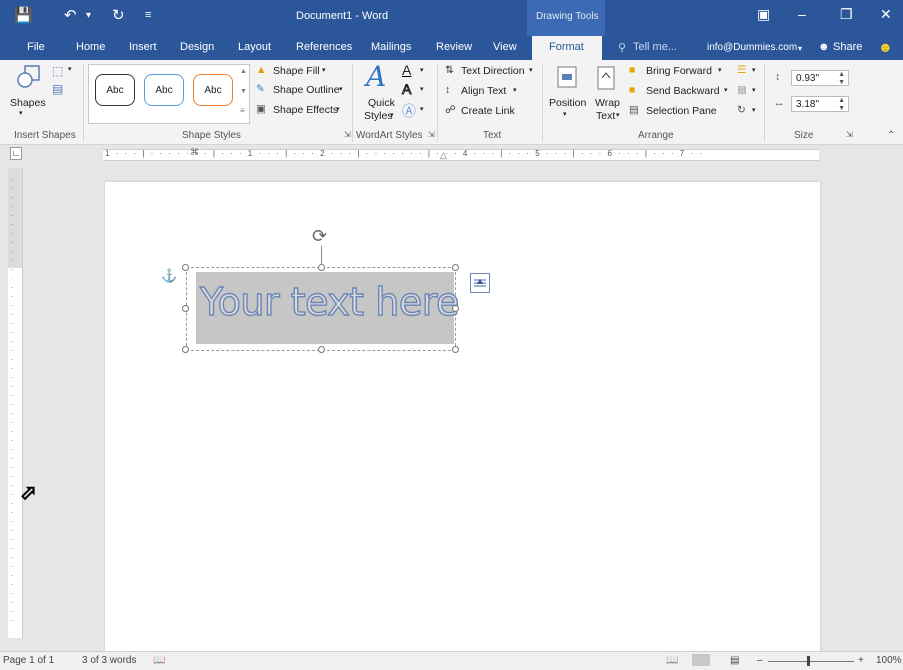  What do you see at coordinates (841, 105) in the screenshot?
I see `width-spinner-icon: ▲ ▼` at bounding box center [841, 105].